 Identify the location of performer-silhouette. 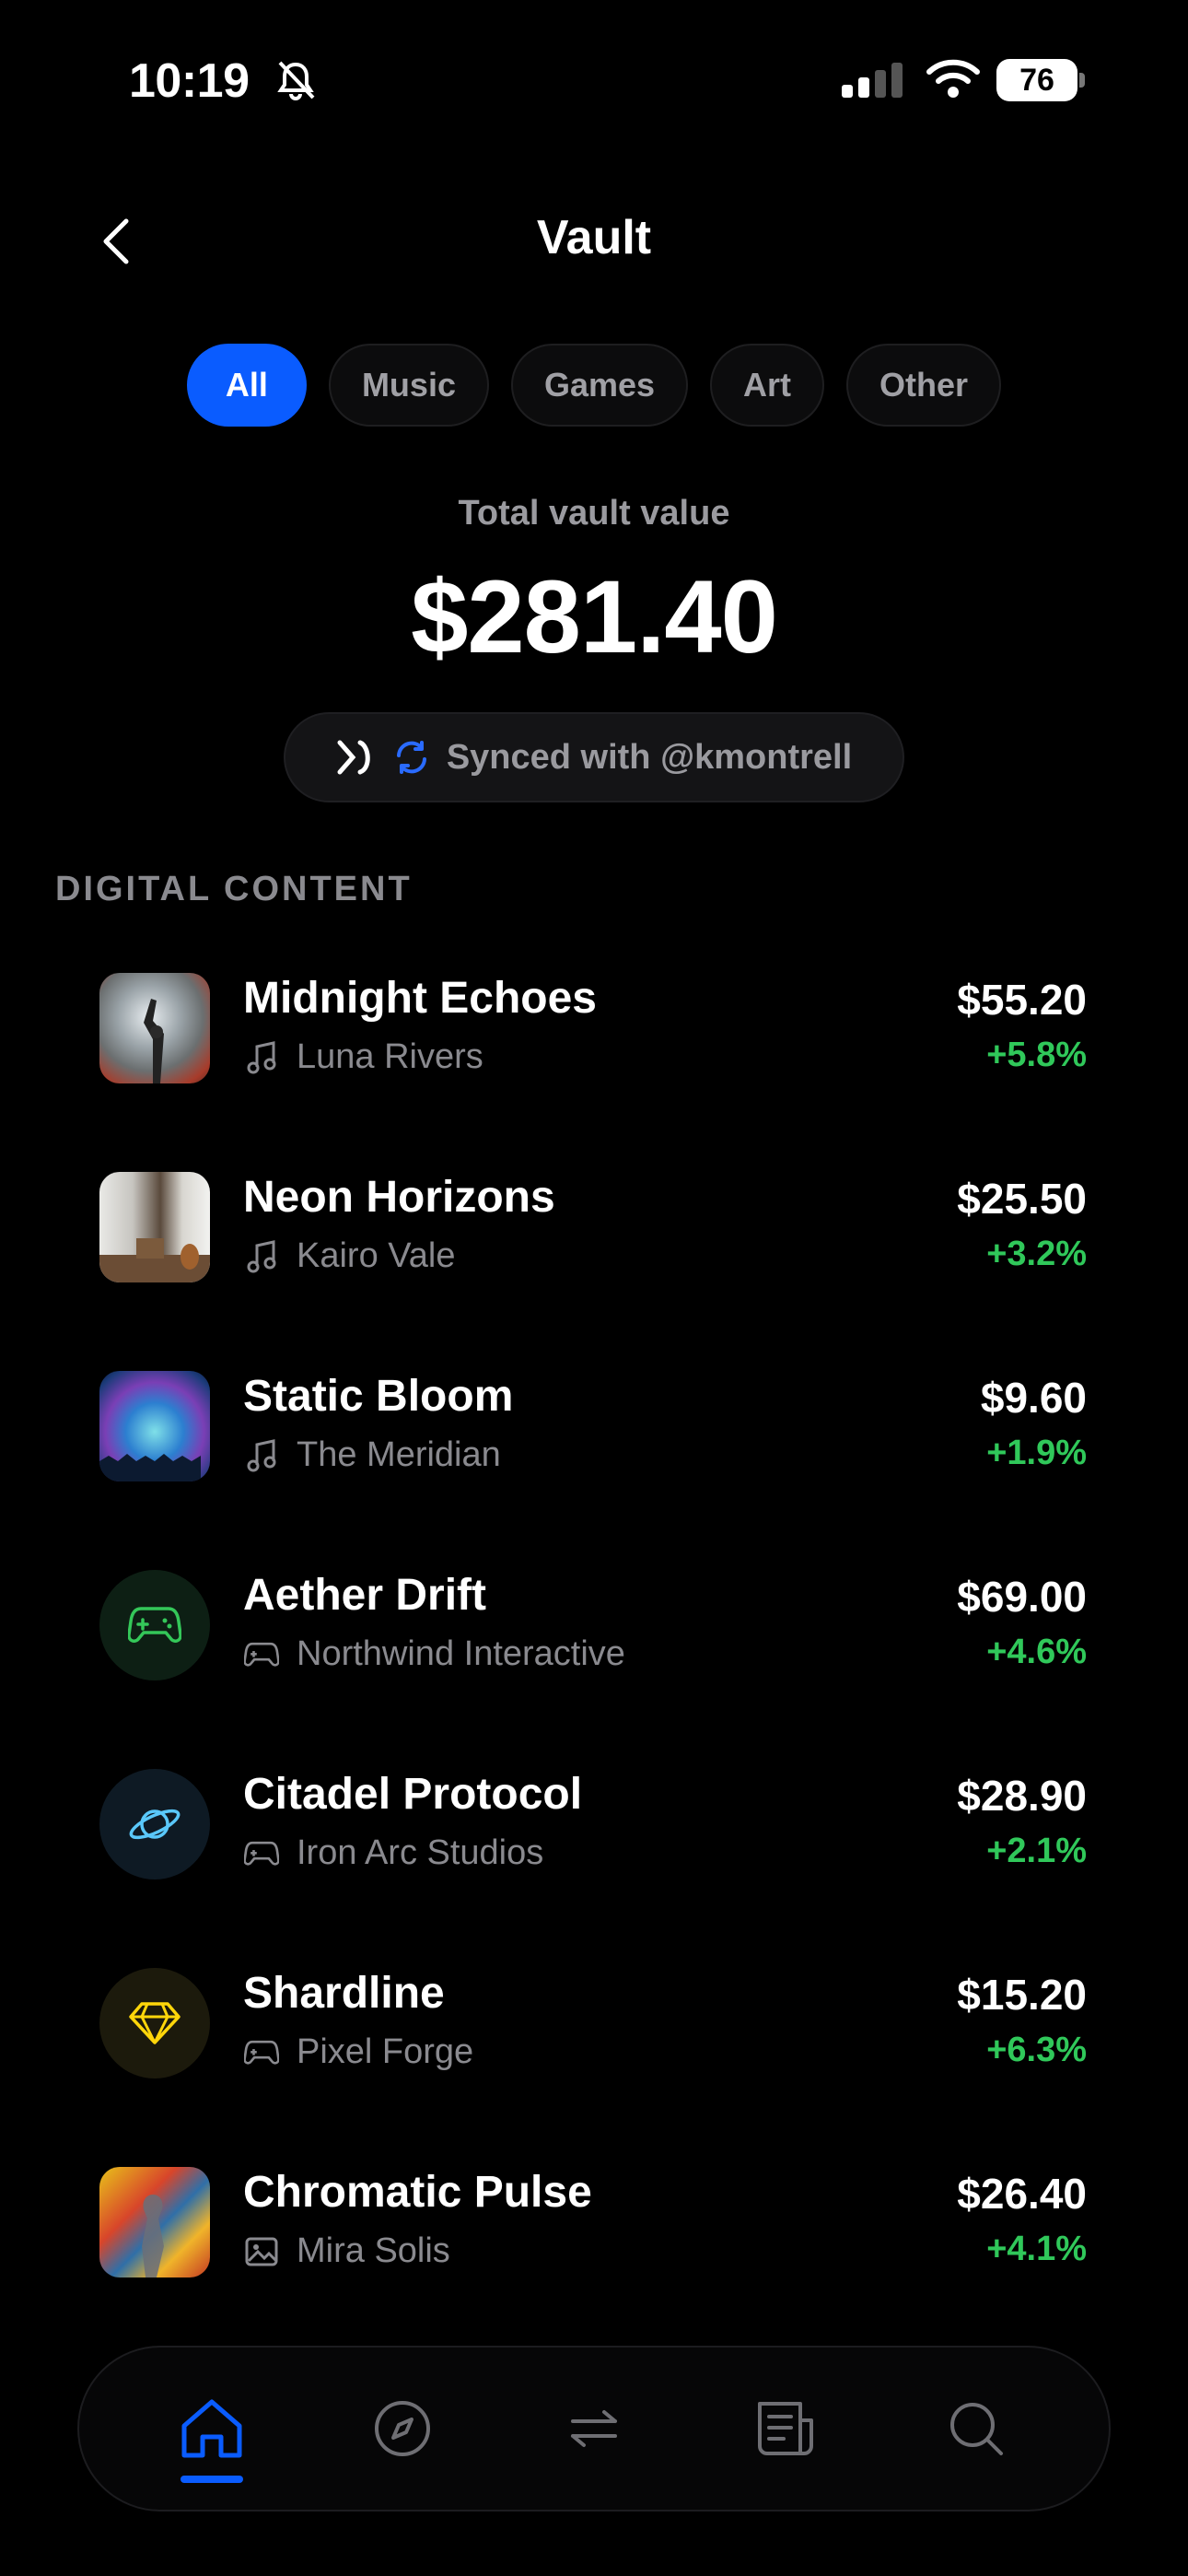
(154, 1041).